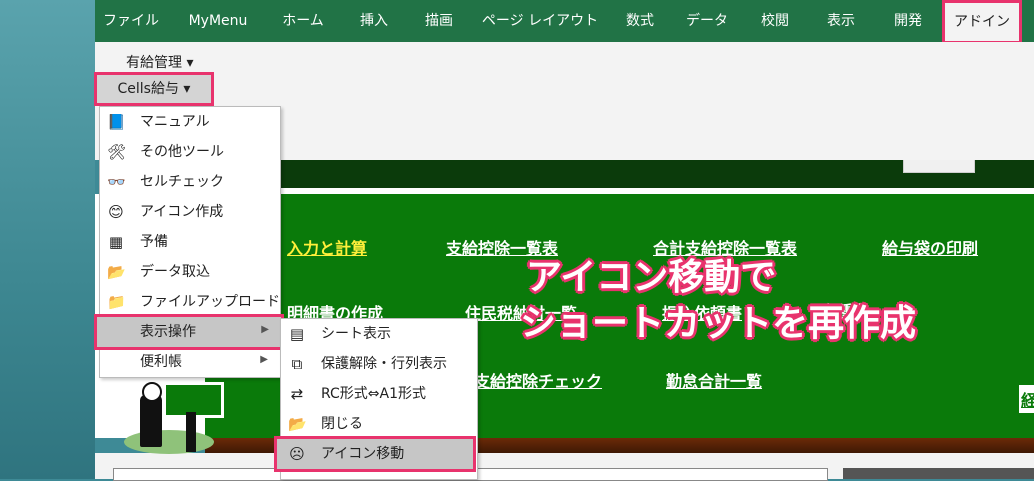  I want to click on tab-review: 校閲, so click(775, 21).